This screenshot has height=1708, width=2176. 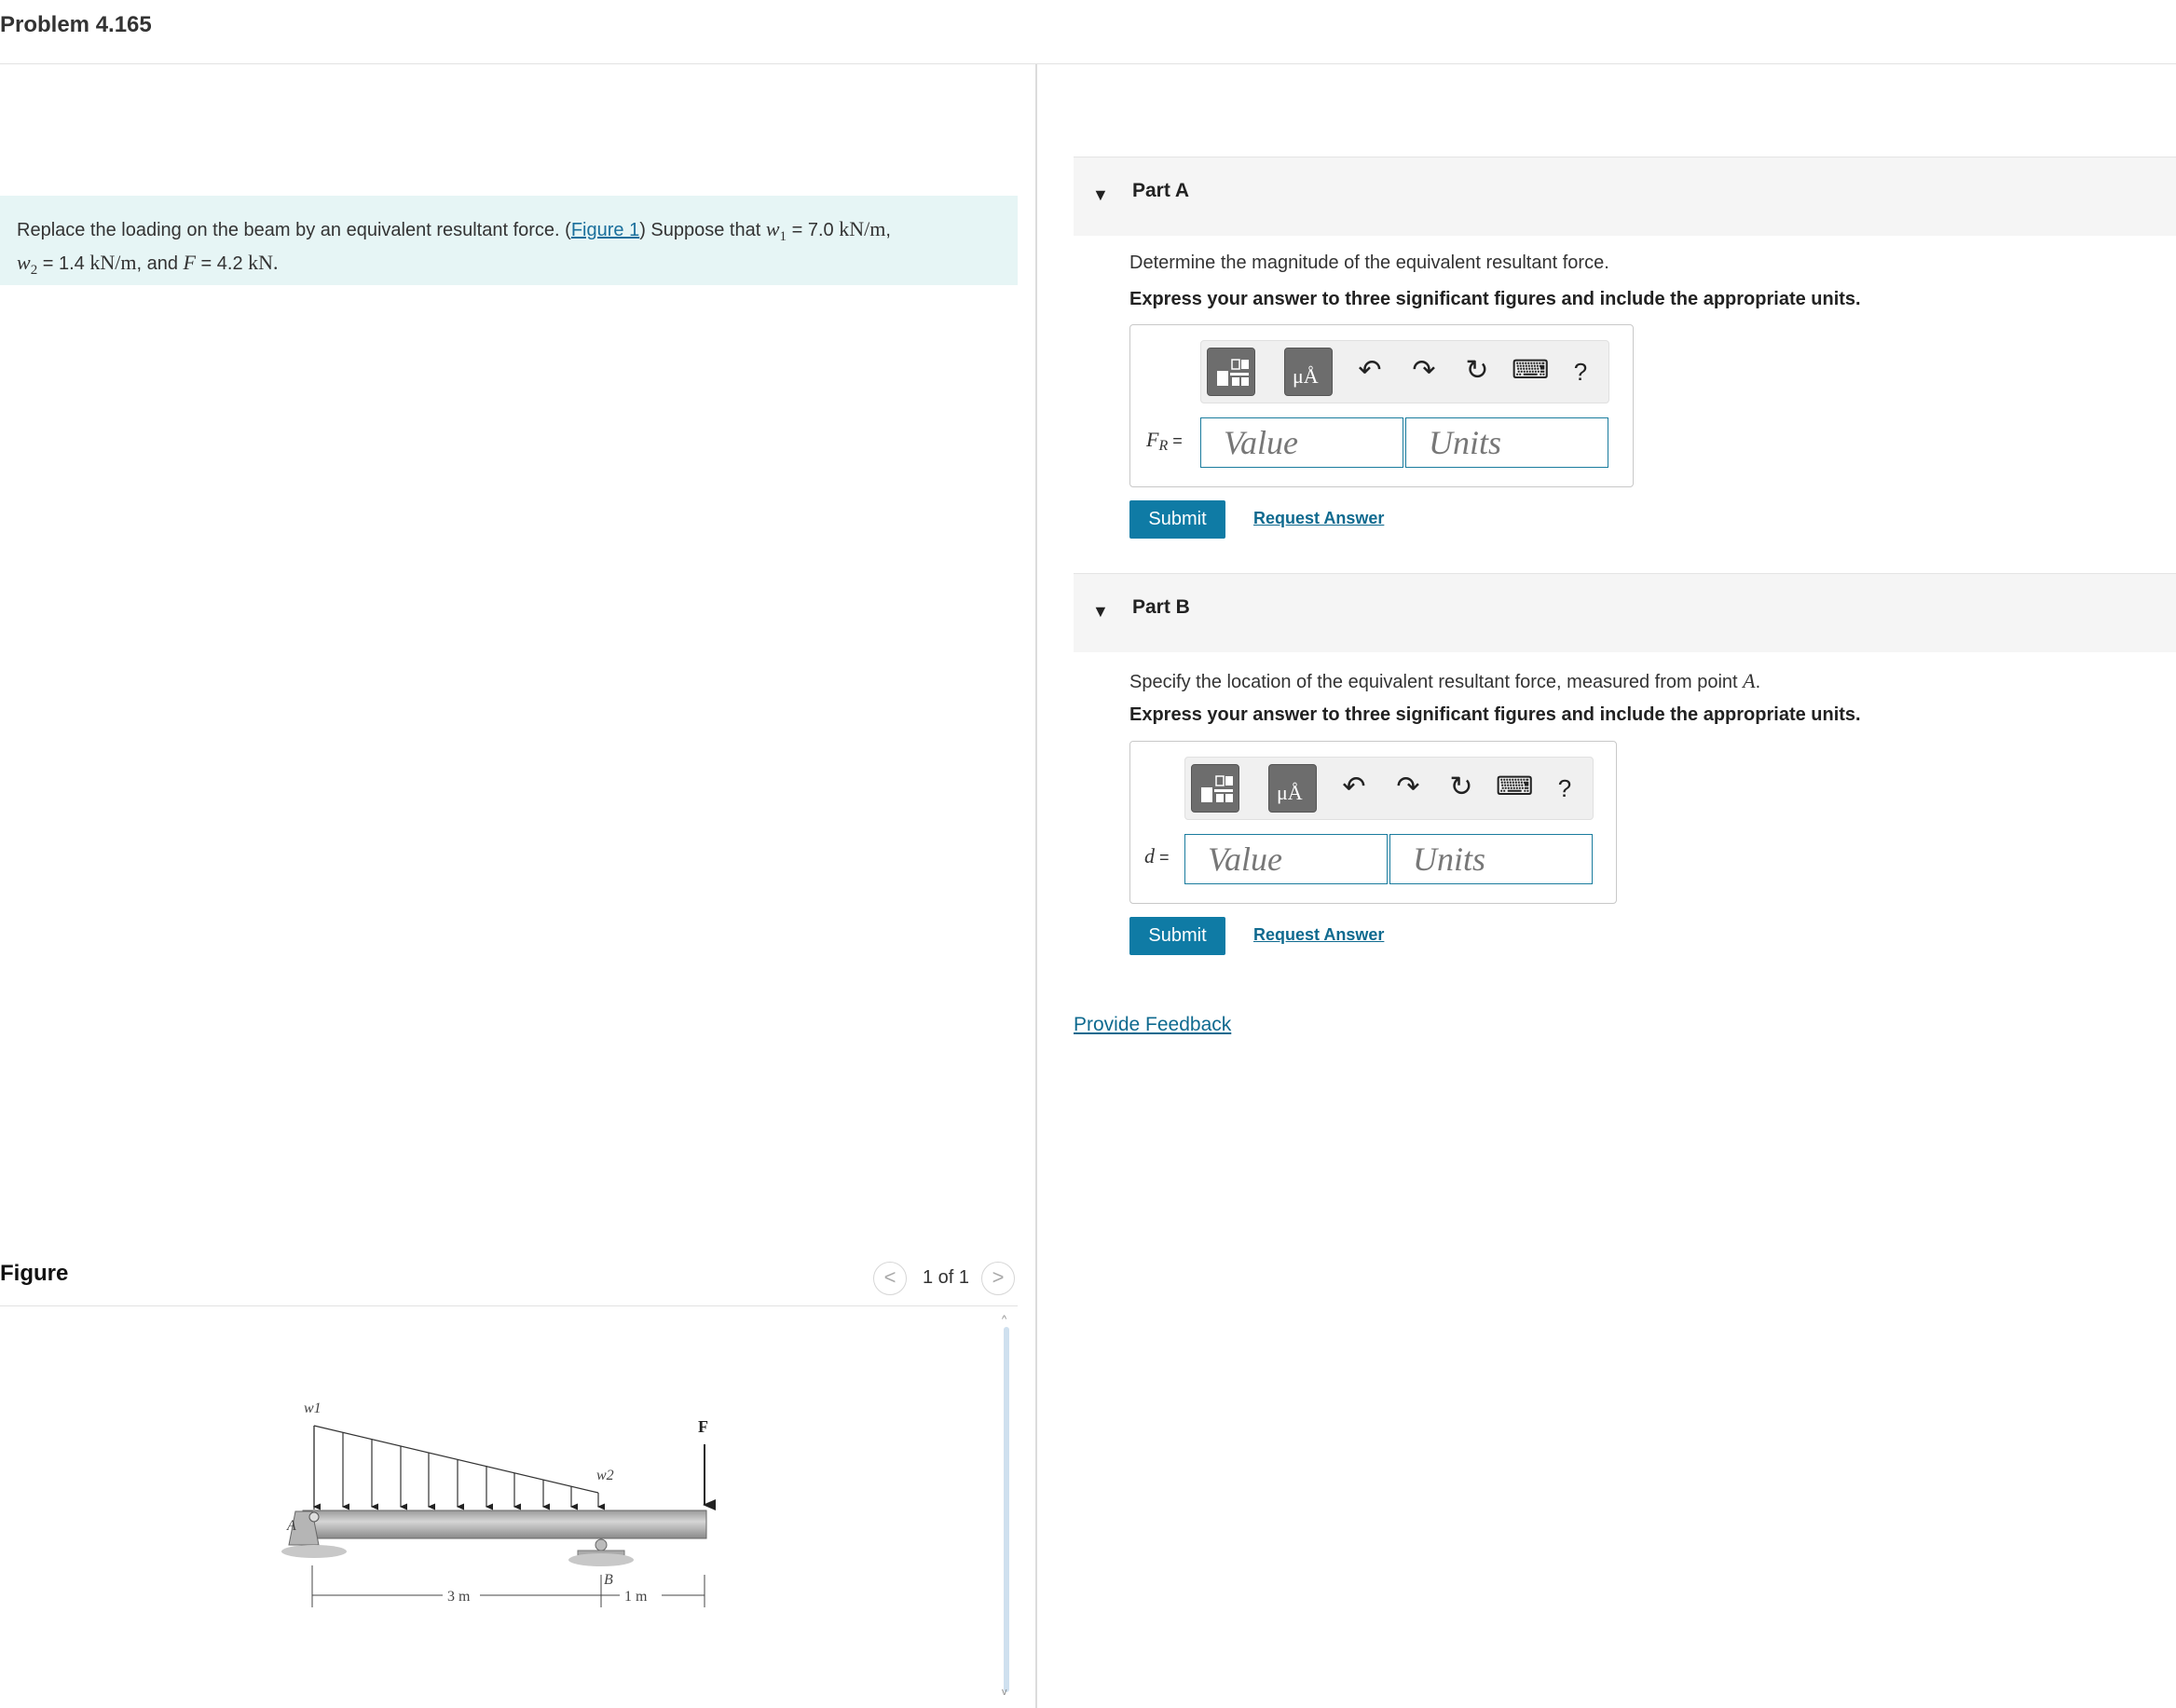 What do you see at coordinates (1149, 856) in the screenshot?
I see `d-symbol: d` at bounding box center [1149, 856].